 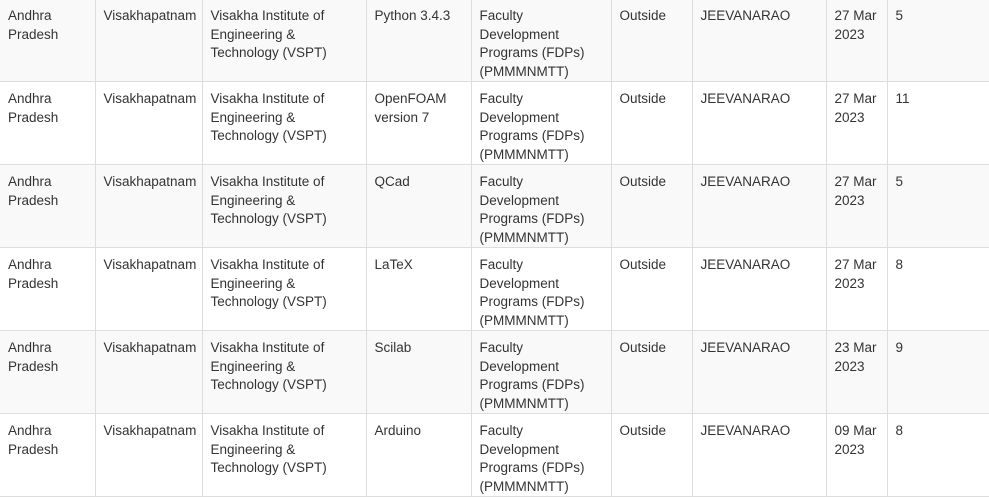 What do you see at coordinates (418, 289) in the screenshot?
I see `foss-cell: LaTeX` at bounding box center [418, 289].